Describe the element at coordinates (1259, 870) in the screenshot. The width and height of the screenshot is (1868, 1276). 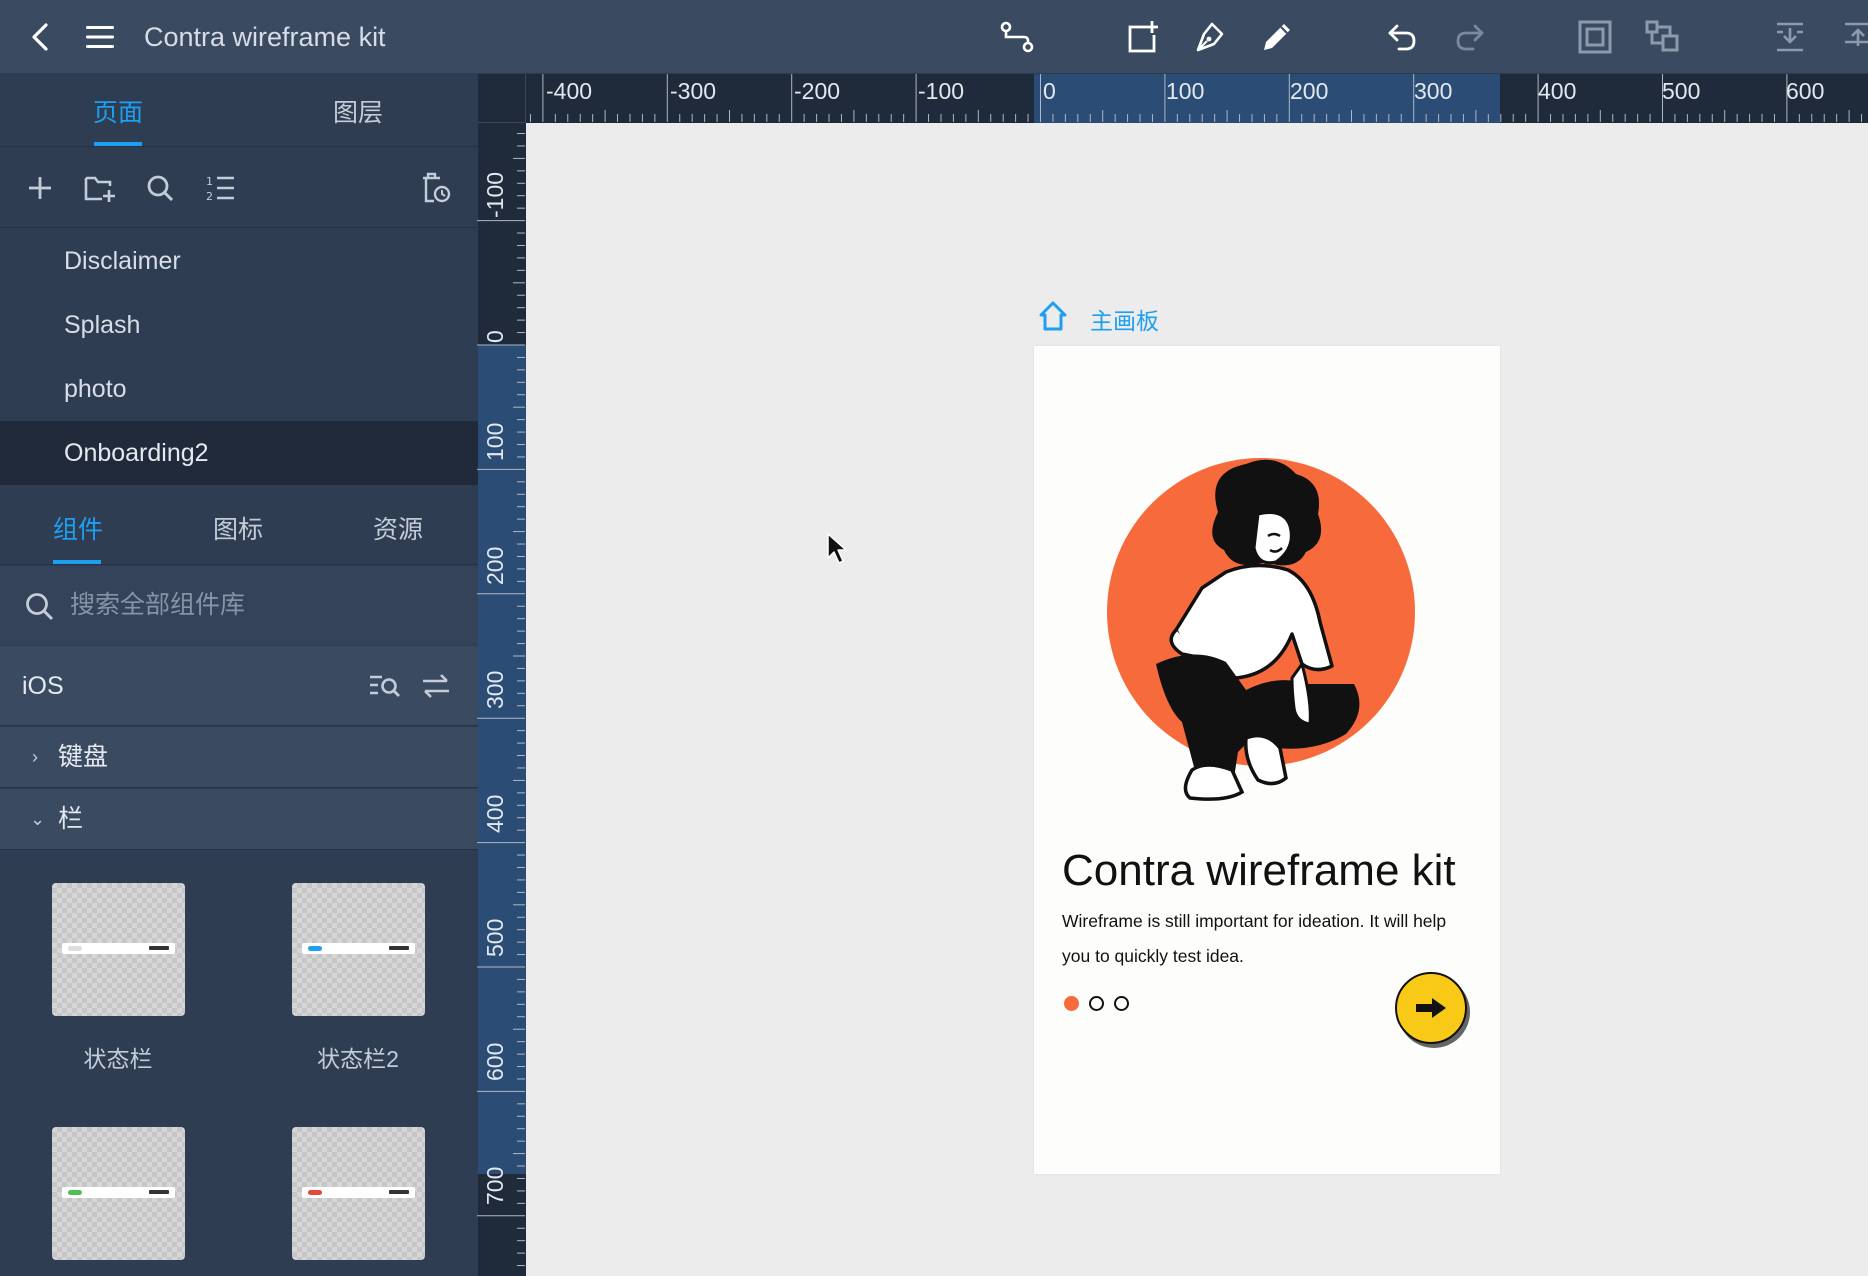
I see `artboard-title: Contra wireframe kit` at that location.